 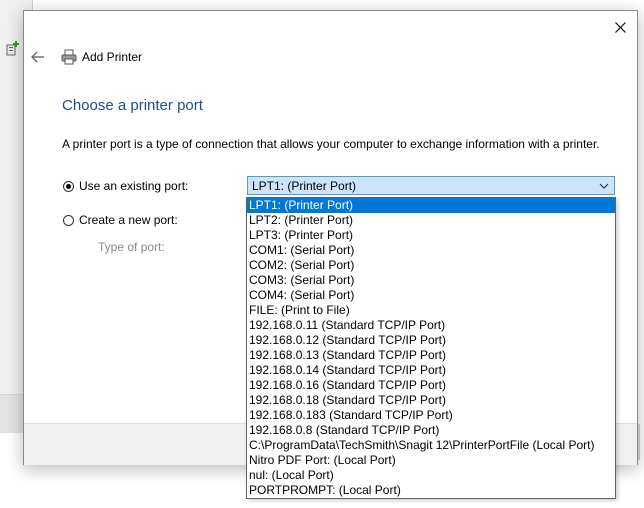 I want to click on use-existing-port-option: Use an existing port:, so click(x=125, y=186).